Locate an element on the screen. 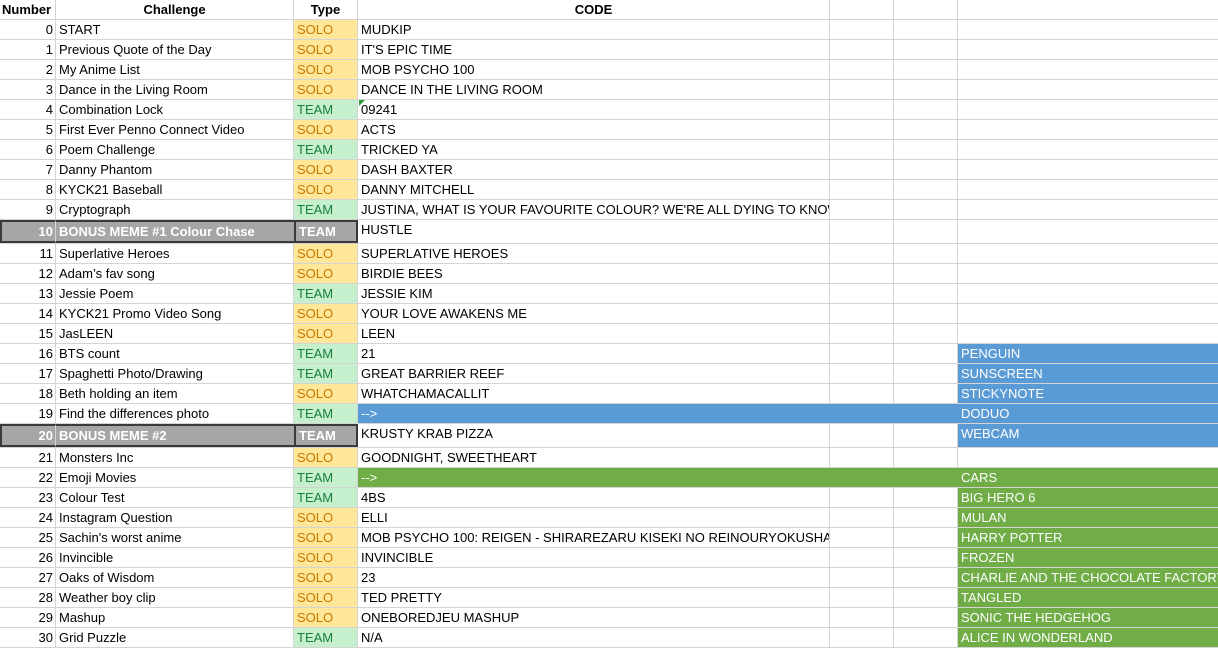 This screenshot has width=1218, height=648. cell-challenge: Poem Challenge is located at coordinates (175, 149).